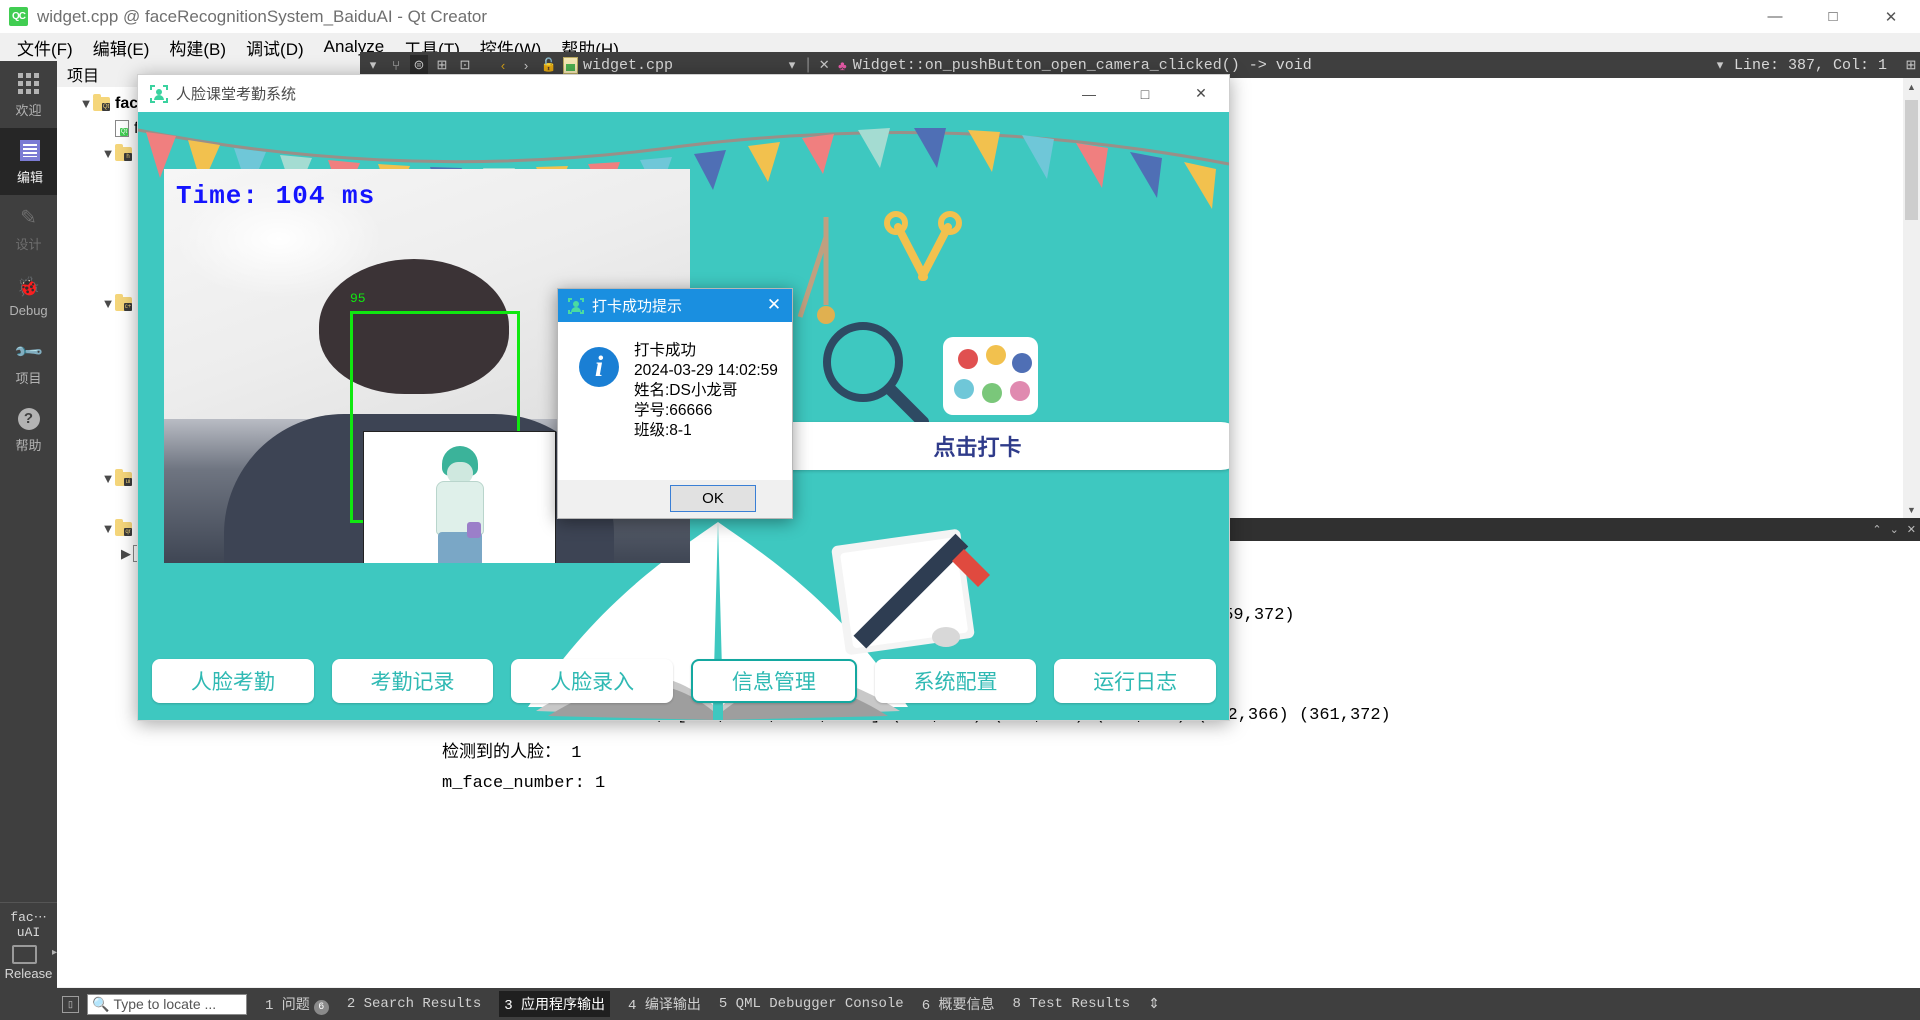 This screenshot has width=1920, height=1020. What do you see at coordinates (297, 1004) in the screenshot?
I see `statusbar-item-issues: 1 问题 6` at bounding box center [297, 1004].